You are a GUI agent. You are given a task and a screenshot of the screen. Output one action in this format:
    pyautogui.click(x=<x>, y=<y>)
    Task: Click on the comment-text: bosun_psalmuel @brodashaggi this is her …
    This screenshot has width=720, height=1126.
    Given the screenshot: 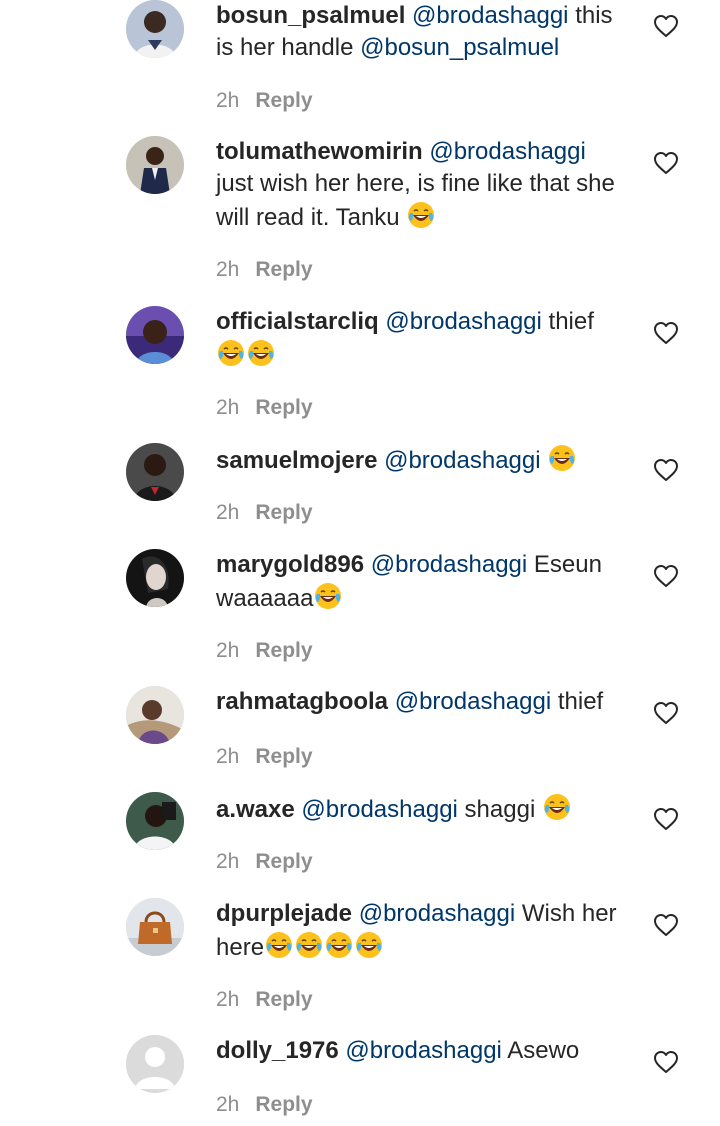 What is the action you would take?
    pyautogui.click(x=421, y=32)
    